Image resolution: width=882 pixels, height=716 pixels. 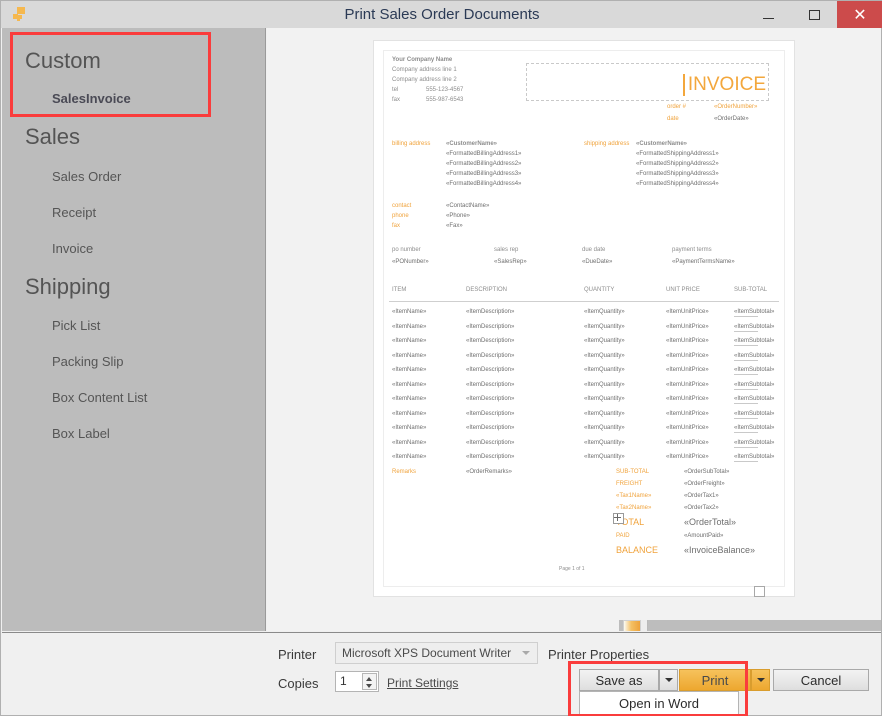 What do you see at coordinates (623, 536) in the screenshot?
I see `total-label: PAID` at bounding box center [623, 536].